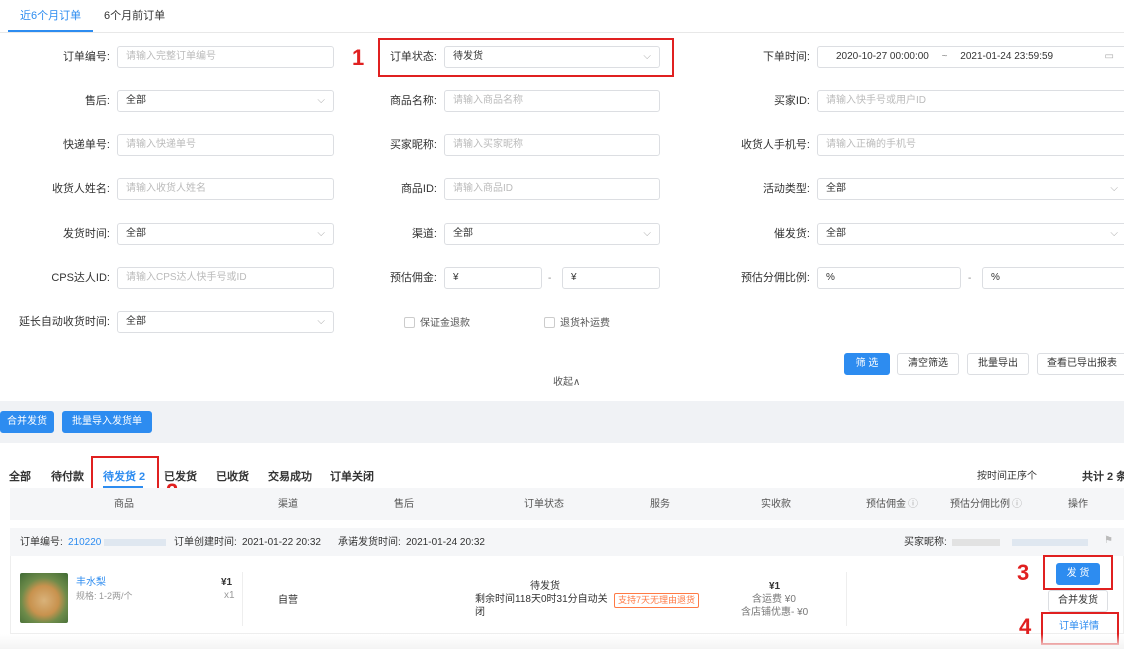  I want to click on bottom-fade, so click(562, 641).